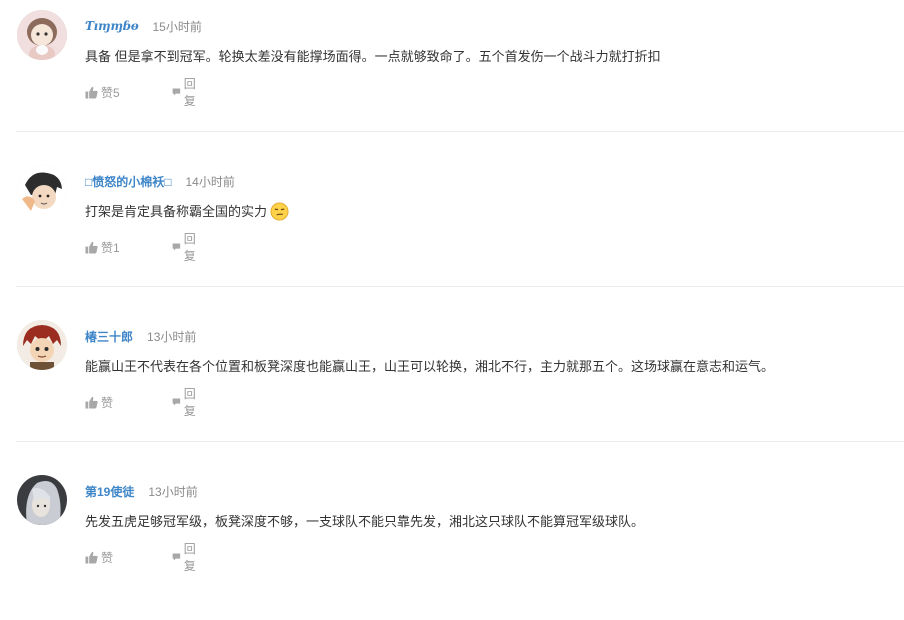  Describe the element at coordinates (177, 26) in the screenshot. I see `timestamp: 15小时前` at that location.